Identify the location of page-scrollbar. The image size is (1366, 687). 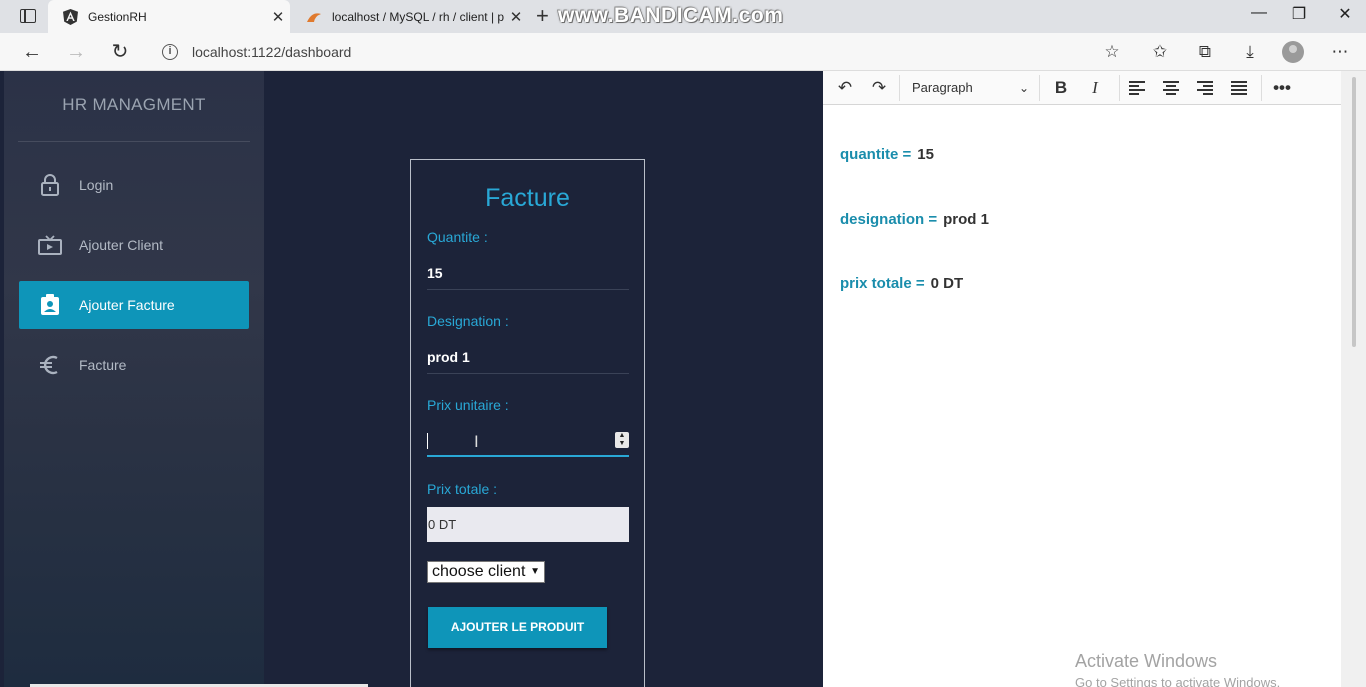
(1353, 379).